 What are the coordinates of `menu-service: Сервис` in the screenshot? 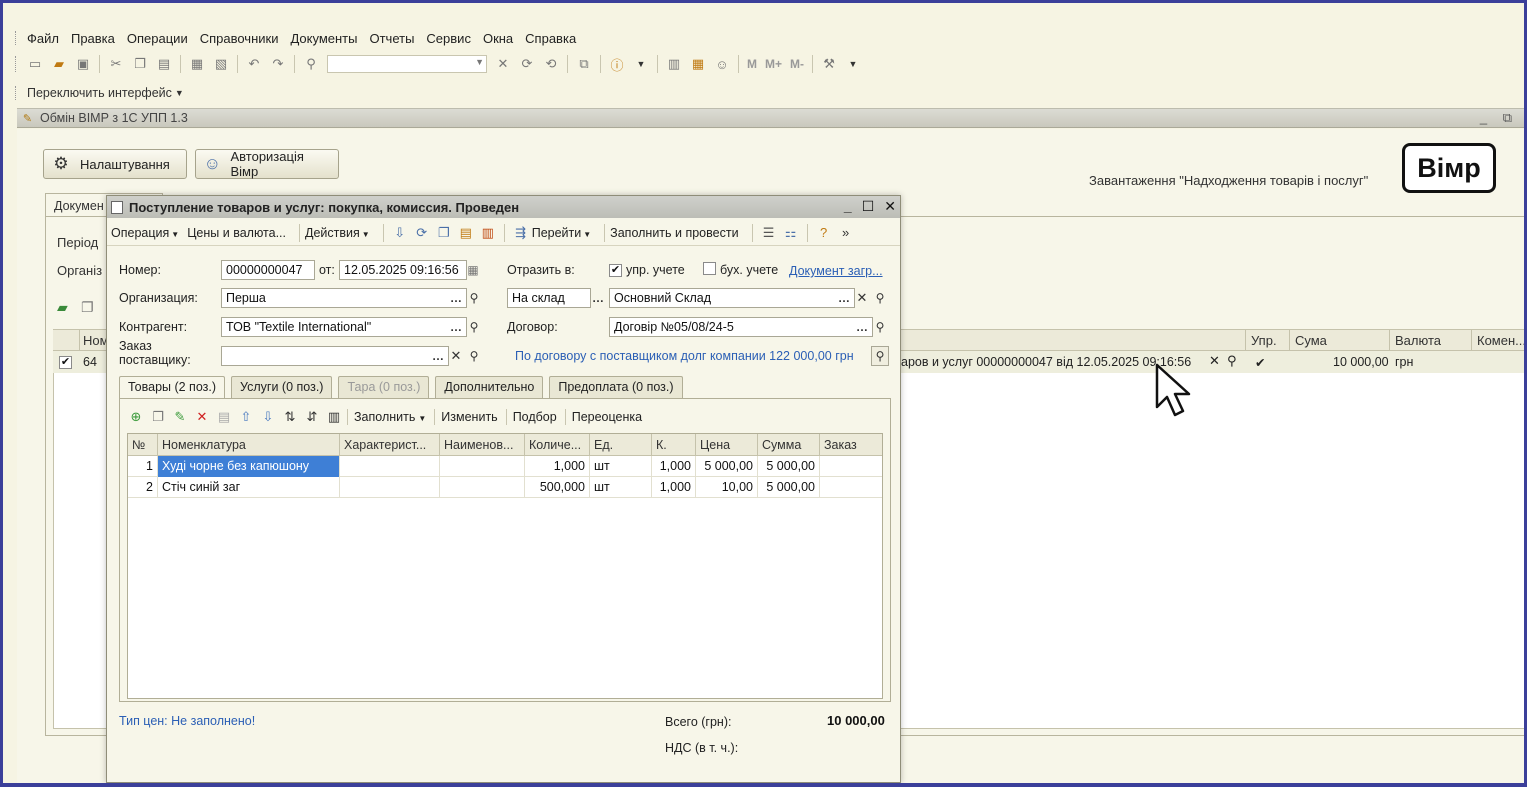 It's located at (448, 38).